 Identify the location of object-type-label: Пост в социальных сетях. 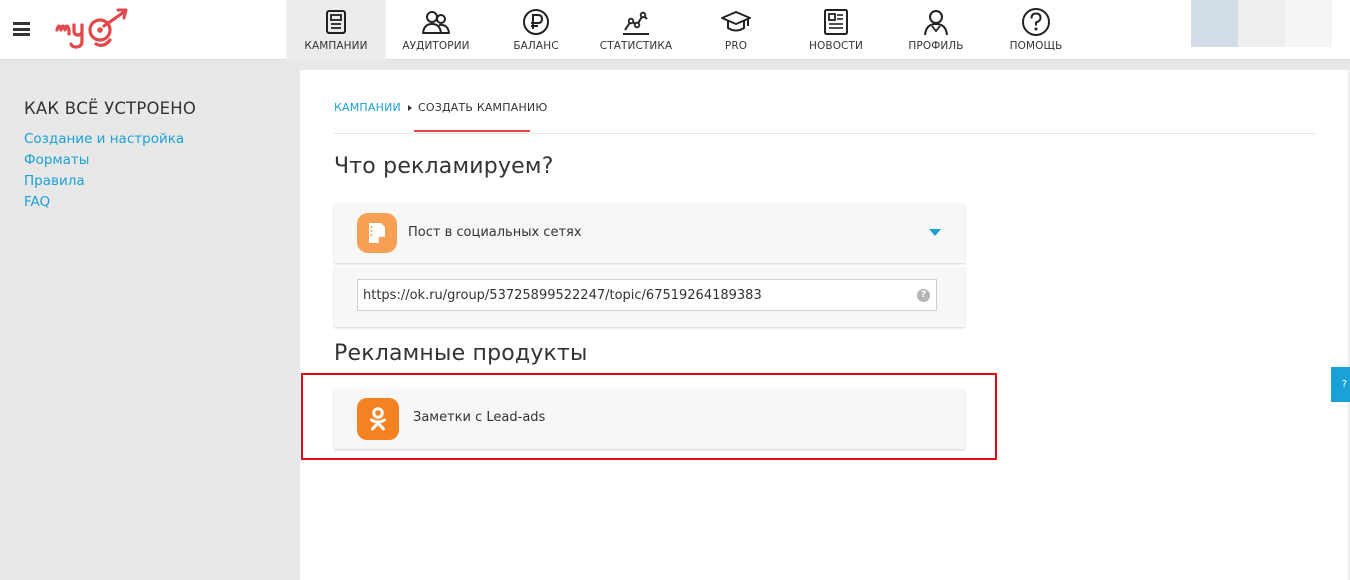
(495, 232).